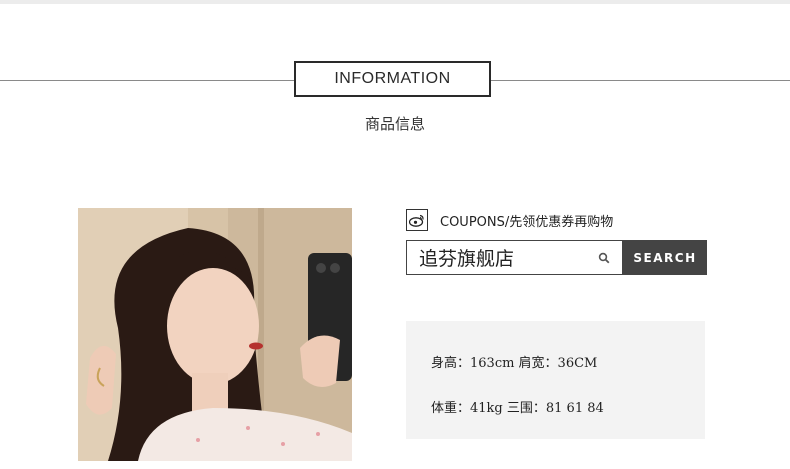  What do you see at coordinates (395, 2) in the screenshot?
I see `top-strip` at bounding box center [395, 2].